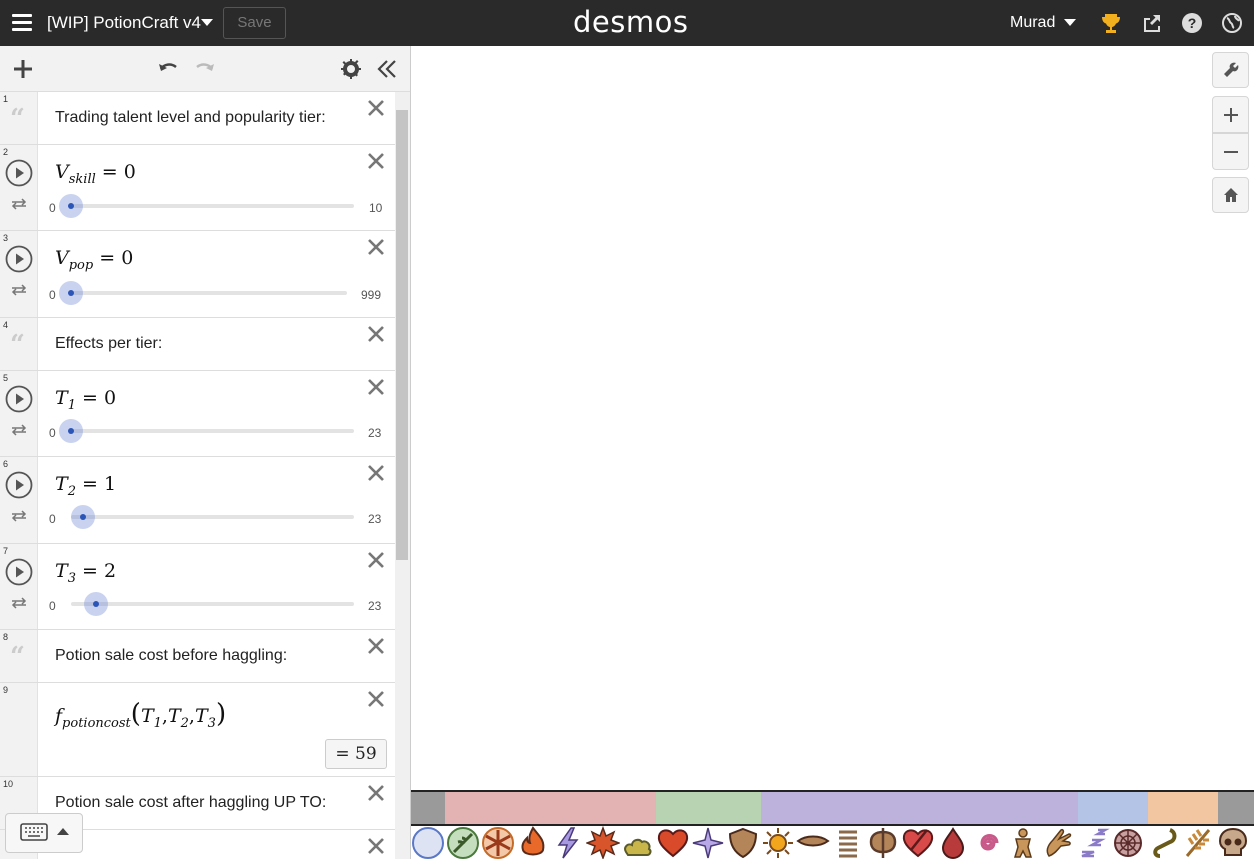 This screenshot has width=1254, height=859. Describe the element at coordinates (197, 274) in the screenshot. I see `slider-row: 3 Vpop = 0 0 999` at that location.